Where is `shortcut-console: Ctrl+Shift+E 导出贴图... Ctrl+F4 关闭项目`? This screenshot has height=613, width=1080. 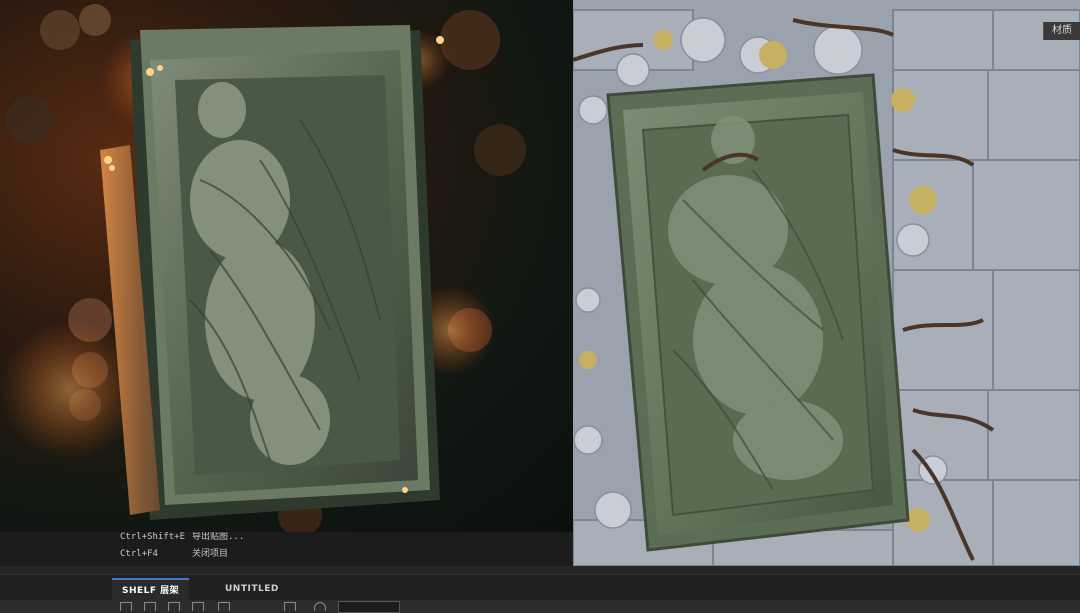 shortcut-console: Ctrl+Shift+E 导出贴图... Ctrl+F4 关闭项目 is located at coordinates (198, 549).